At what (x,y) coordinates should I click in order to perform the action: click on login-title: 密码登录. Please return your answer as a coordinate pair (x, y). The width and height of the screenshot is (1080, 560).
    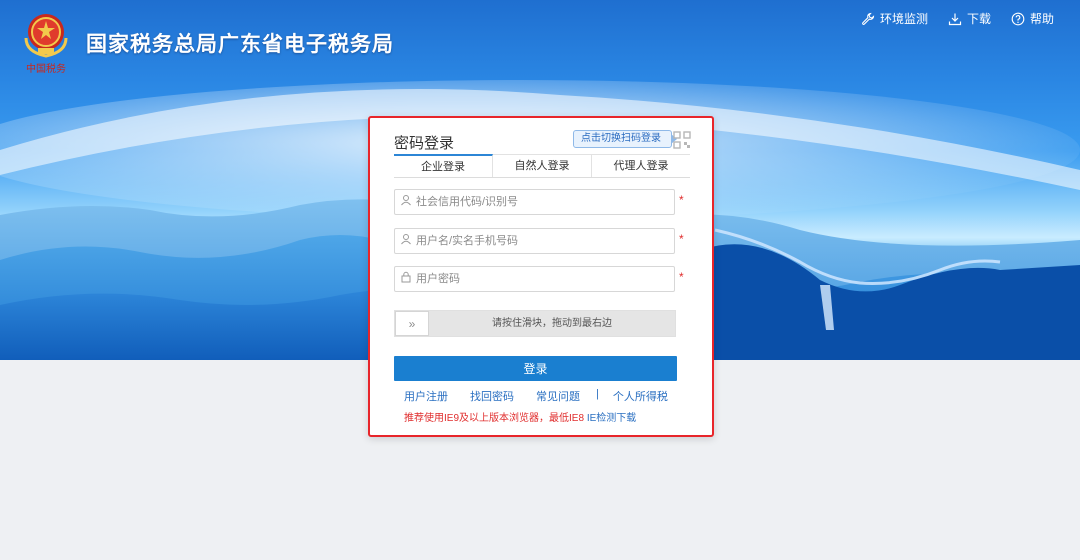
    Looking at the image, I should click on (424, 143).